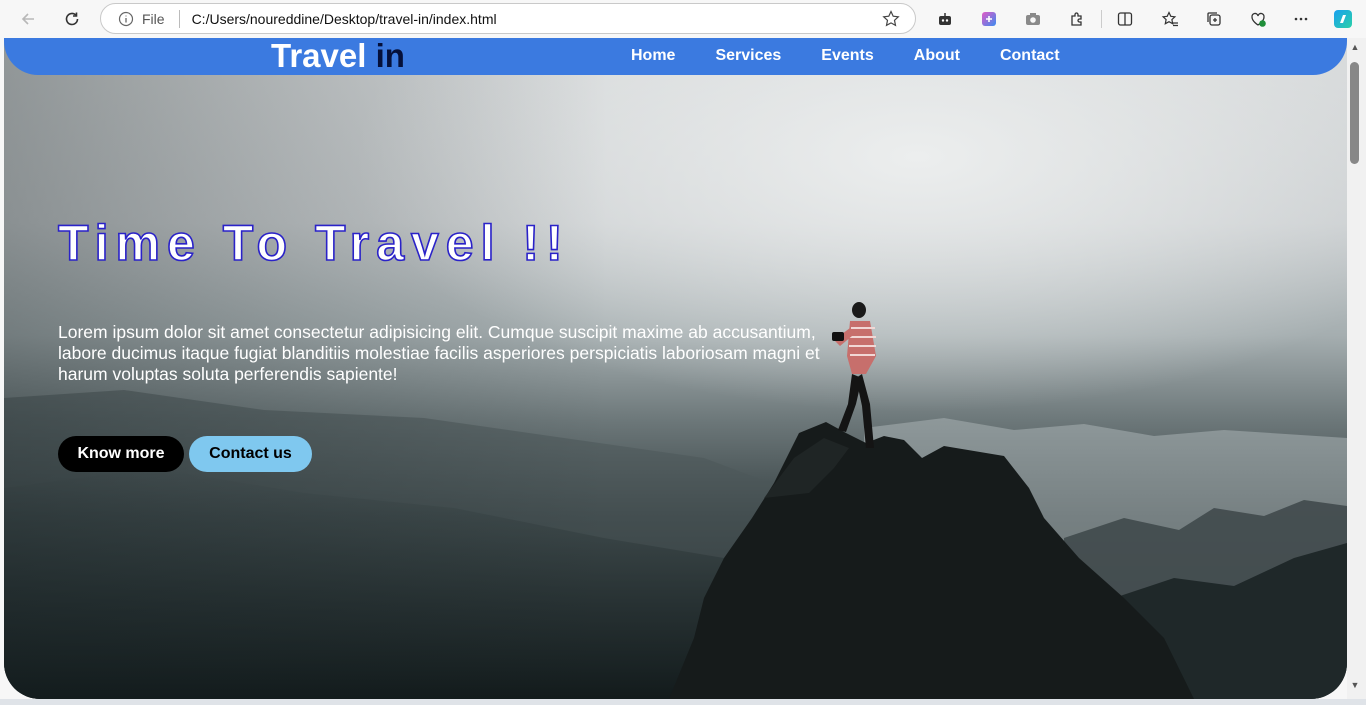 The width and height of the screenshot is (1366, 705). What do you see at coordinates (891, 21) in the screenshot?
I see `favorite-star-icon` at bounding box center [891, 21].